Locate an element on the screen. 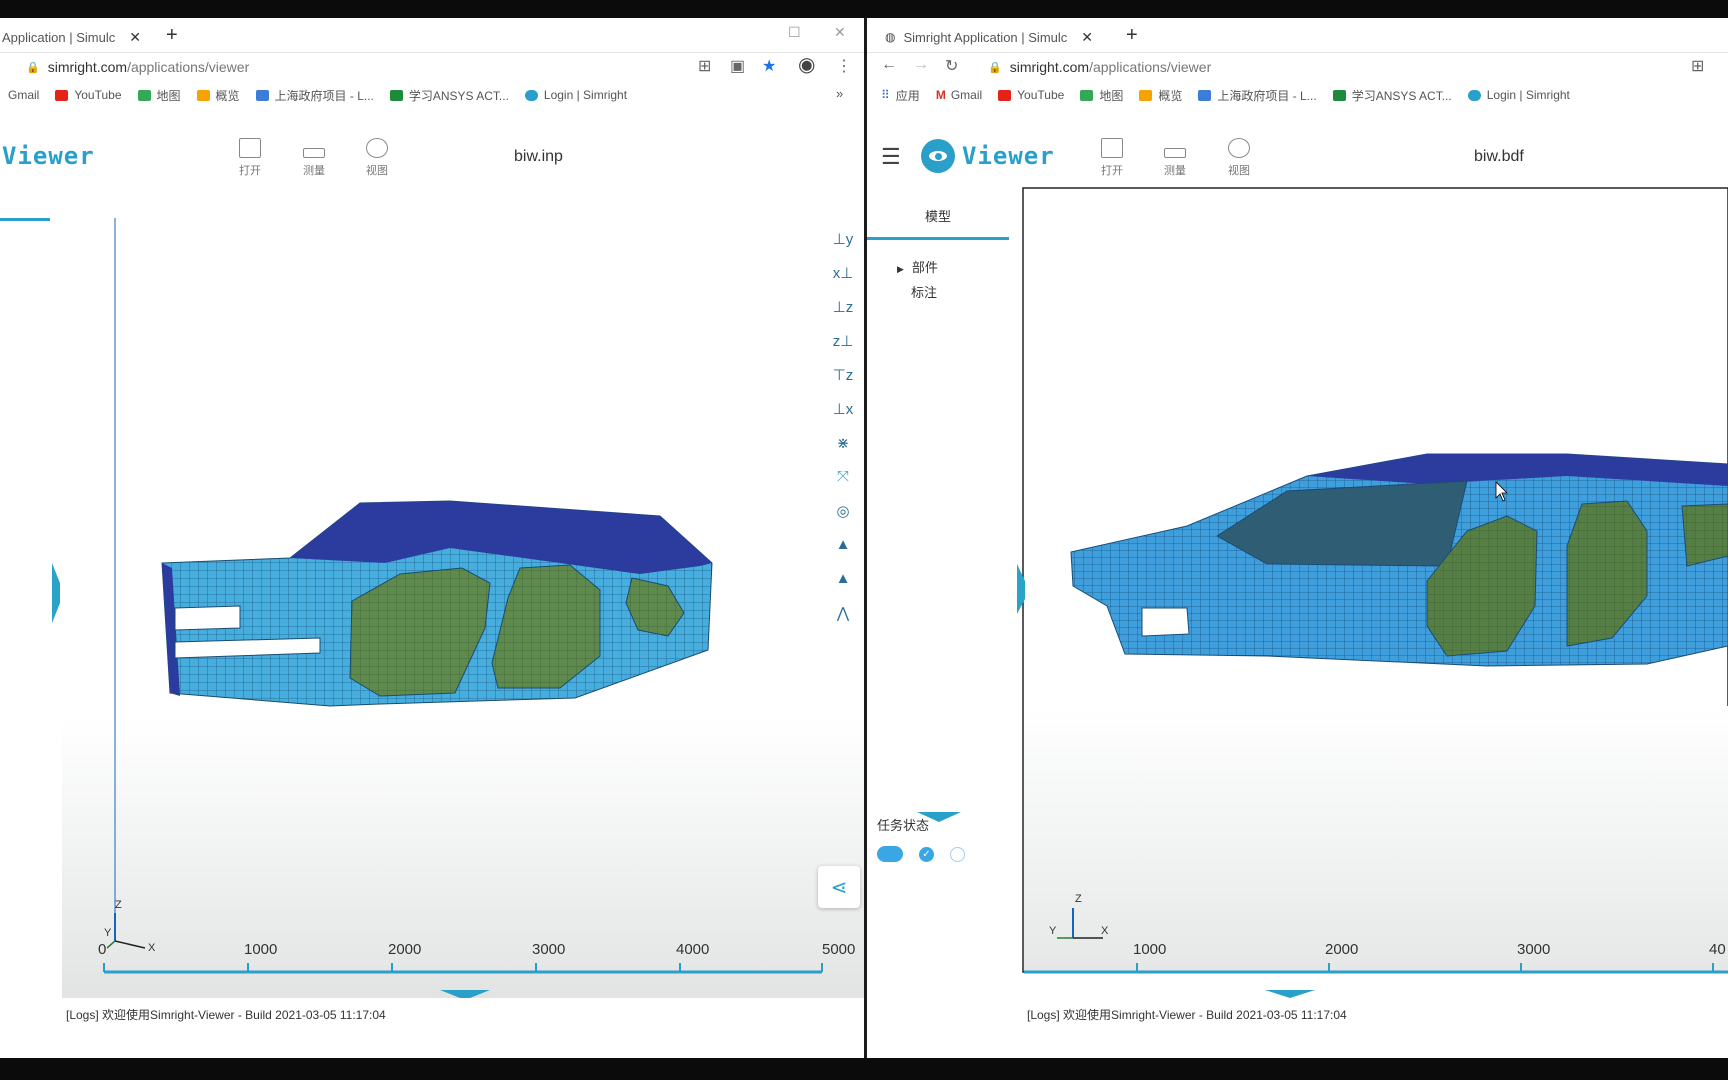 The width and height of the screenshot is (1728, 1080). ruler-tick-1000: 1000 is located at coordinates (260, 949).